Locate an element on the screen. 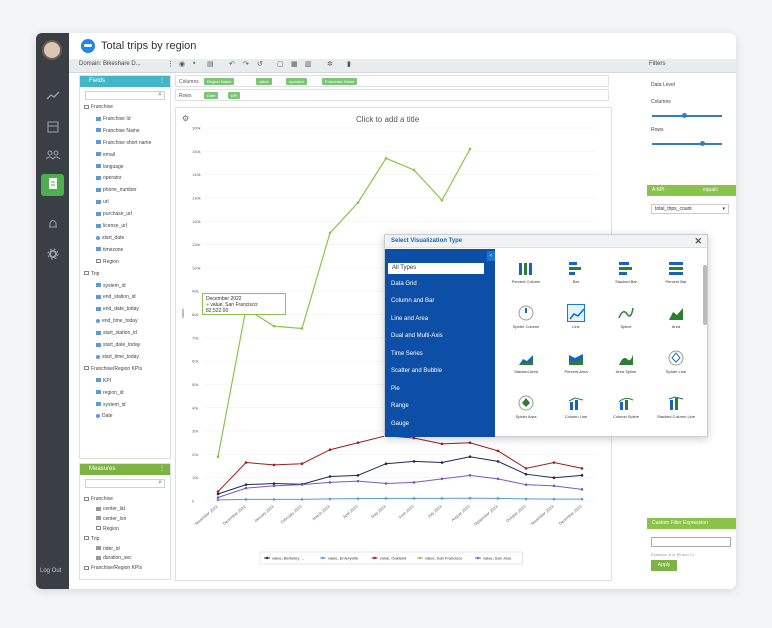 This screenshot has width=772, height=628. tree-field: KPI is located at coordinates (103, 381).